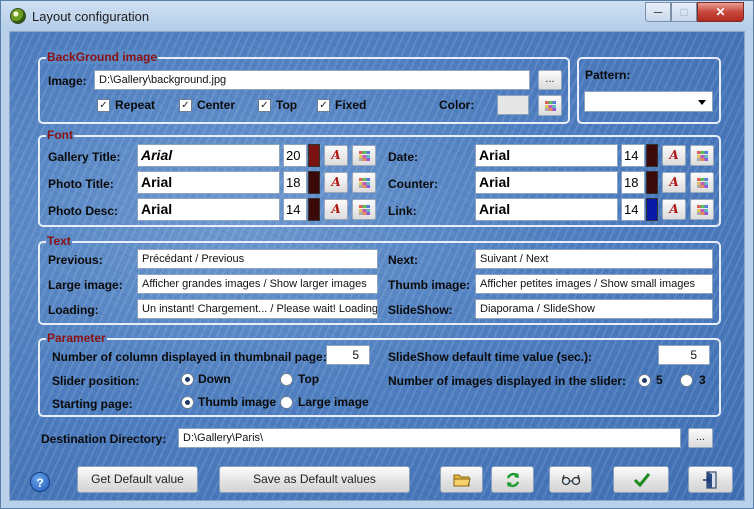  I want to click on gallery-title-color-button, so click(364, 155).